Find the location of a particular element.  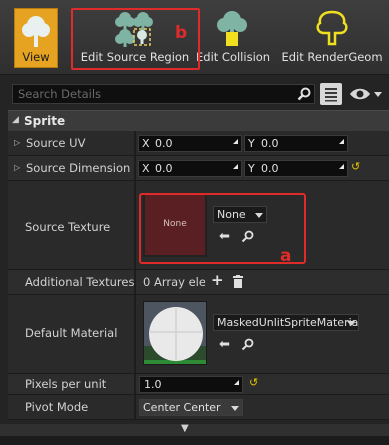

view-button: View is located at coordinates (36, 38).